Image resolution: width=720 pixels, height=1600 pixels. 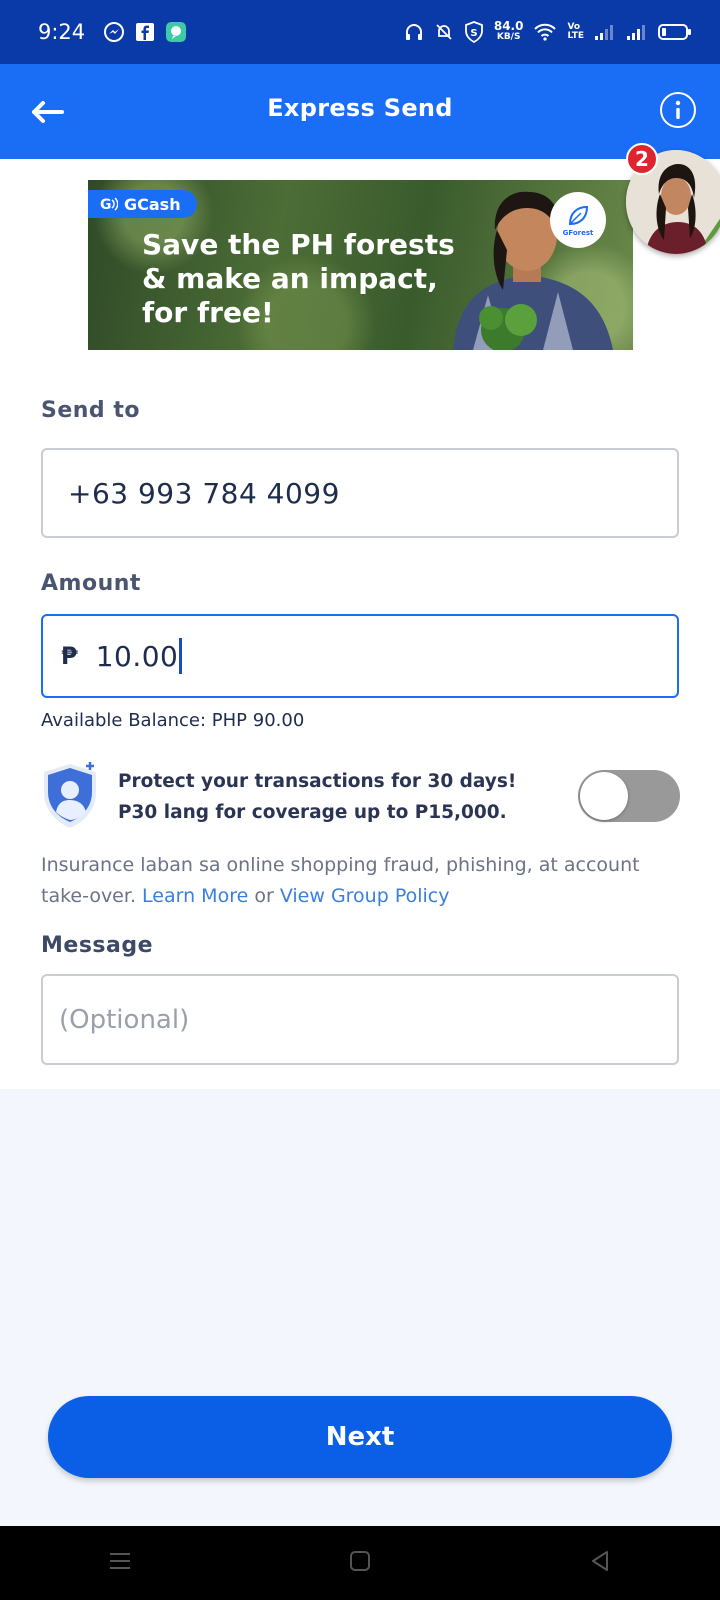 I want to click on recent-apps-button, so click(x=120, y=1563).